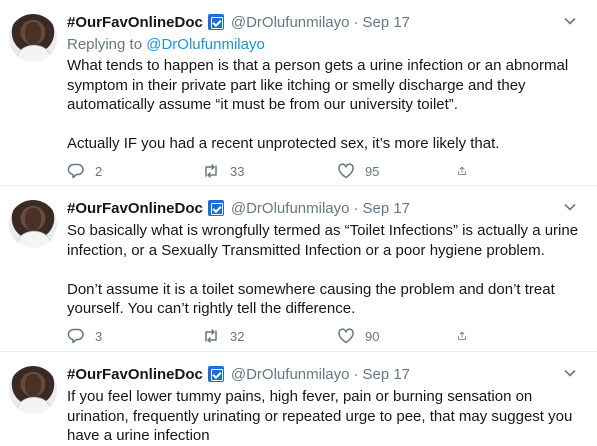 The image size is (597, 446). Describe the element at coordinates (105, 44) in the screenshot. I see `replying-label: Replying to` at that location.